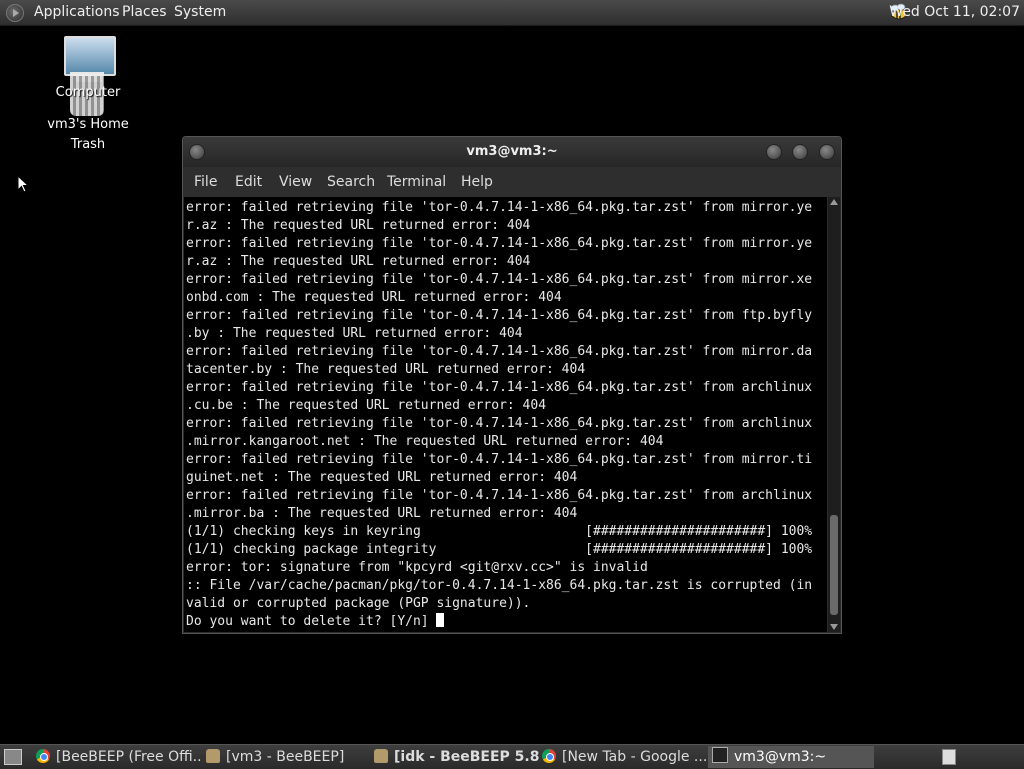 This screenshot has width=1024, height=769. I want to click on taskbar-task: [vm3 - BeeBEEP], so click(289, 757).